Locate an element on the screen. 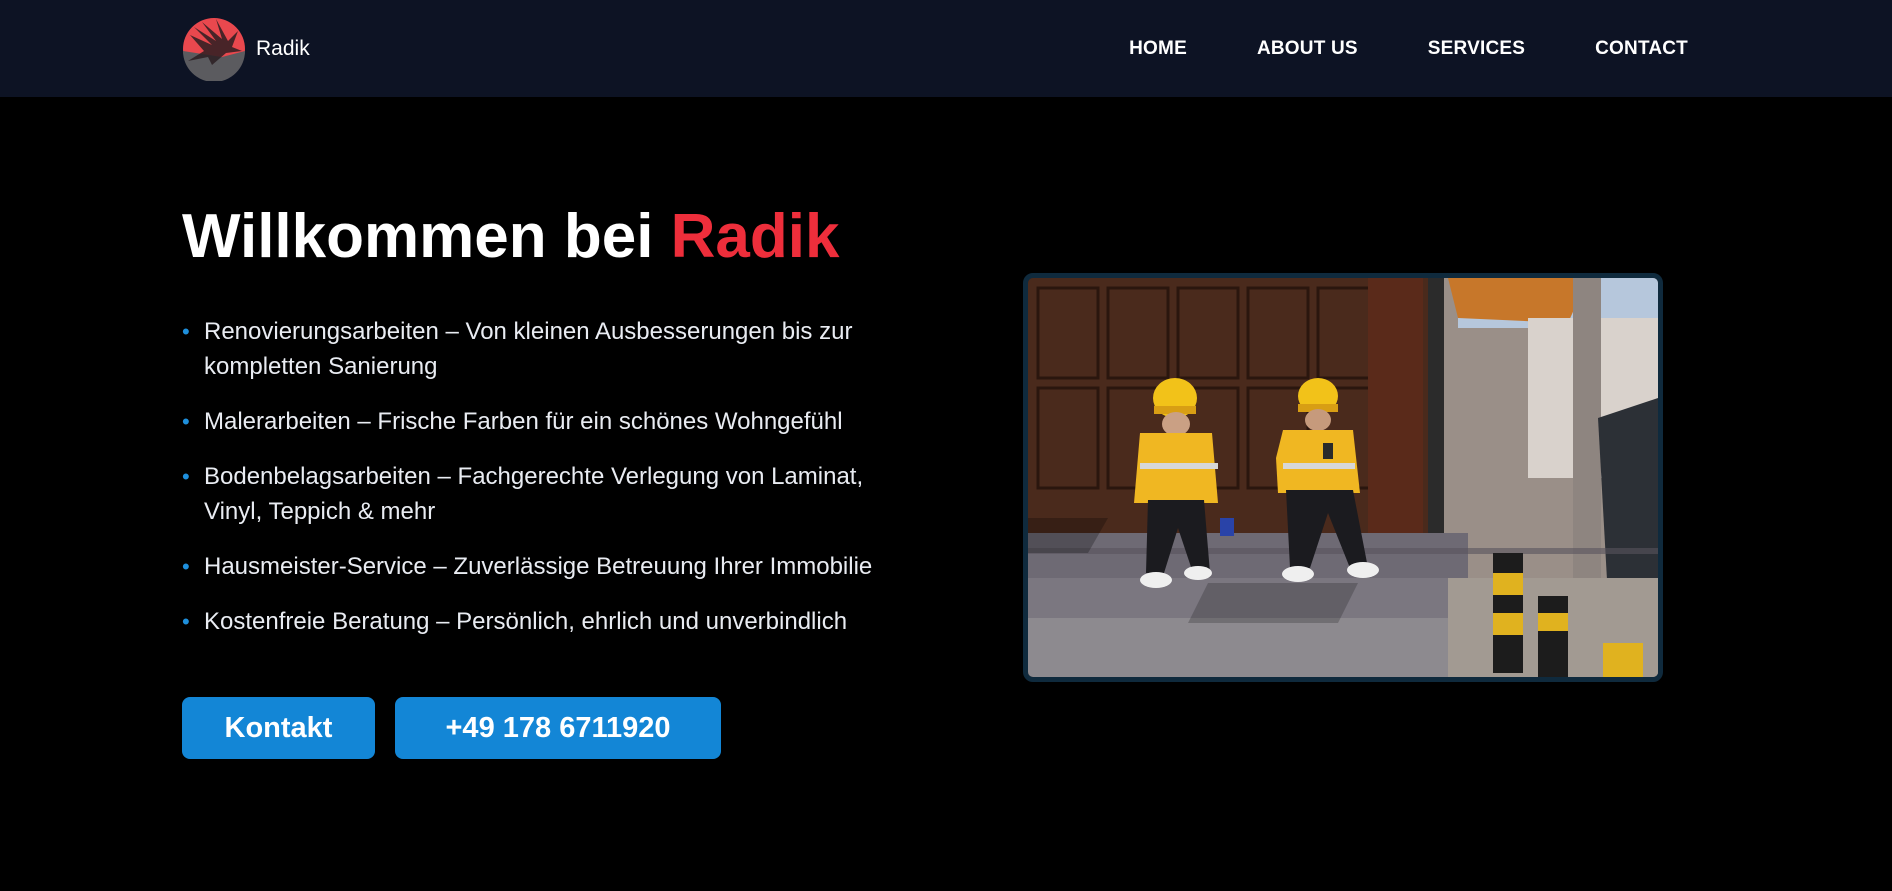 The width and height of the screenshot is (1892, 891). top-navbar: Radik HOME ABOUT US SERVICES CONTACT is located at coordinates (946, 48).